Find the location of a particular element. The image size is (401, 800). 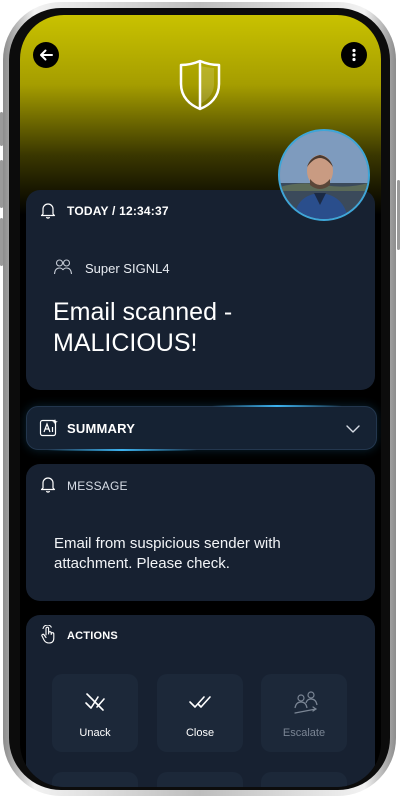

avatar is located at coordinates (324, 175).